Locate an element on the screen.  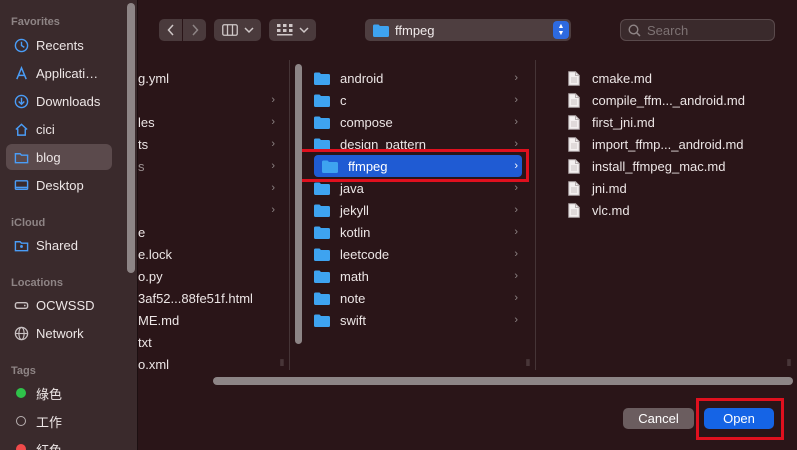
popup-stepper-icon: ▲ ▼ is located at coordinates (561, 30).